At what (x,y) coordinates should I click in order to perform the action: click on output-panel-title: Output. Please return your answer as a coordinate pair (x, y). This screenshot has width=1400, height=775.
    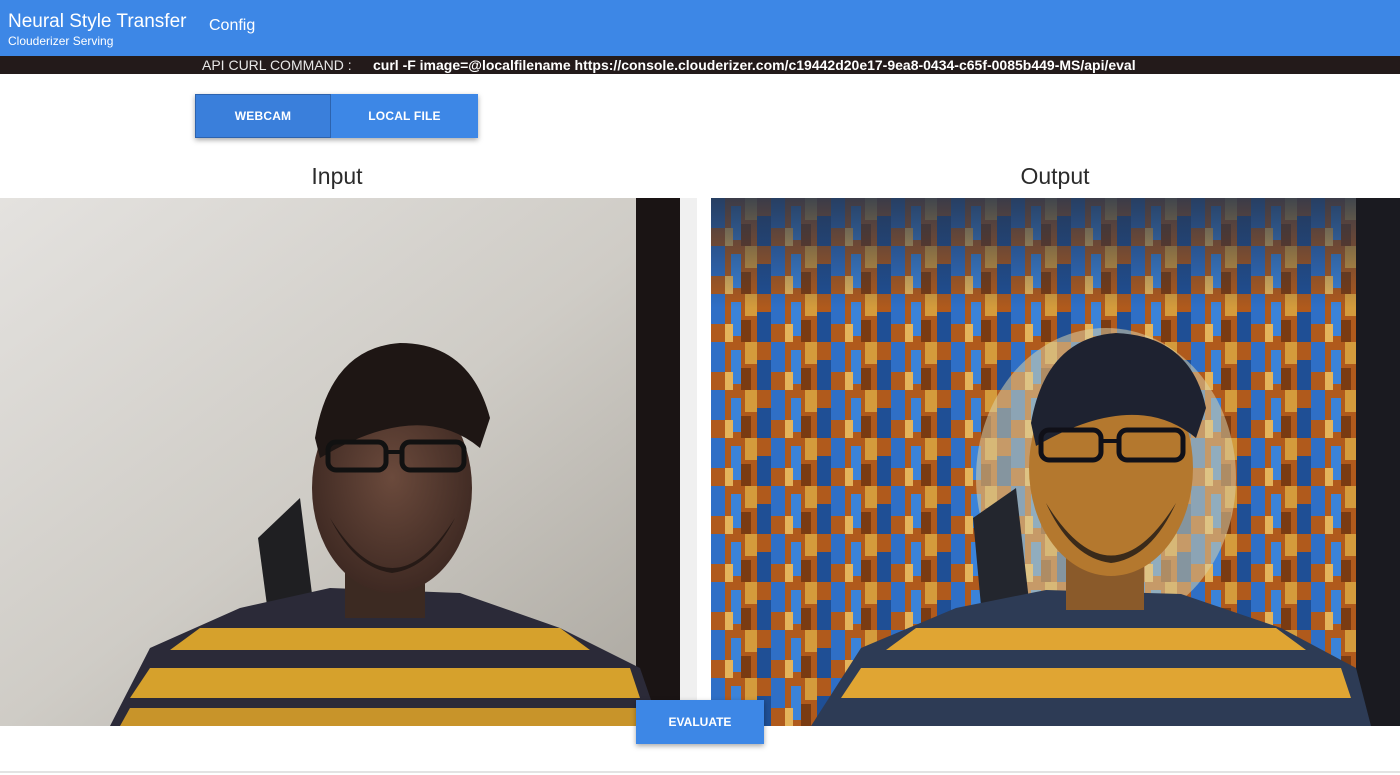
    Looking at the image, I should click on (1055, 176).